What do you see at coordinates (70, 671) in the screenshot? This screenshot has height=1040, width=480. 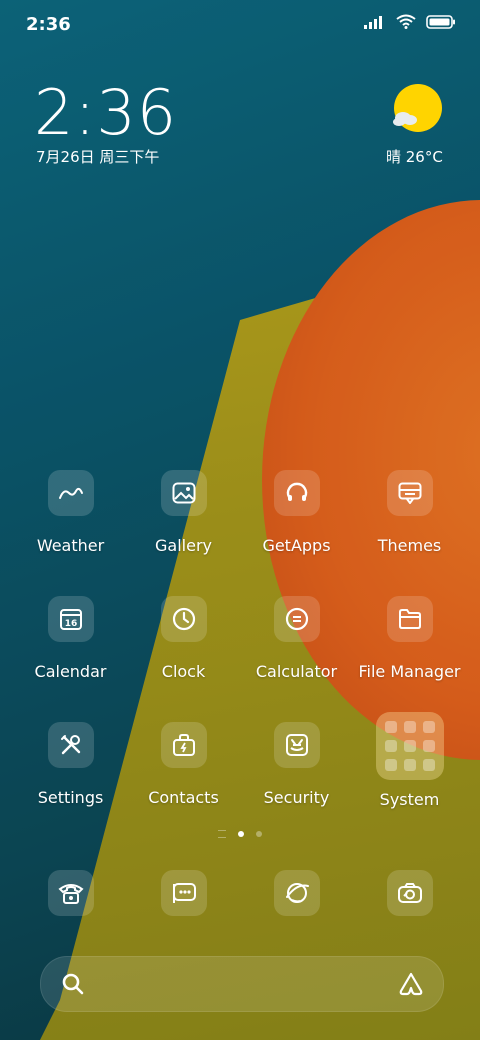 I see `app-label: Calendar` at bounding box center [70, 671].